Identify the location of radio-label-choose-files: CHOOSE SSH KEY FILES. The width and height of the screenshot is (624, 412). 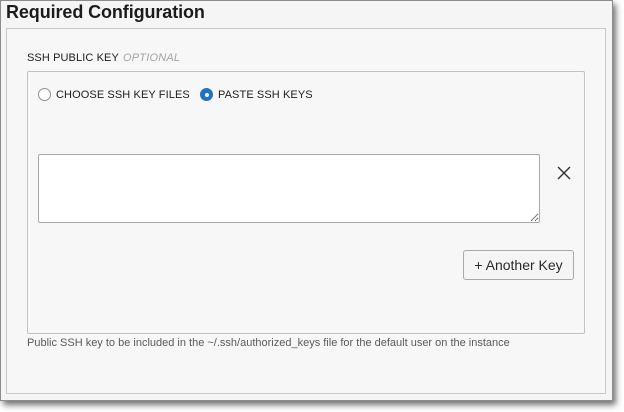
(123, 94).